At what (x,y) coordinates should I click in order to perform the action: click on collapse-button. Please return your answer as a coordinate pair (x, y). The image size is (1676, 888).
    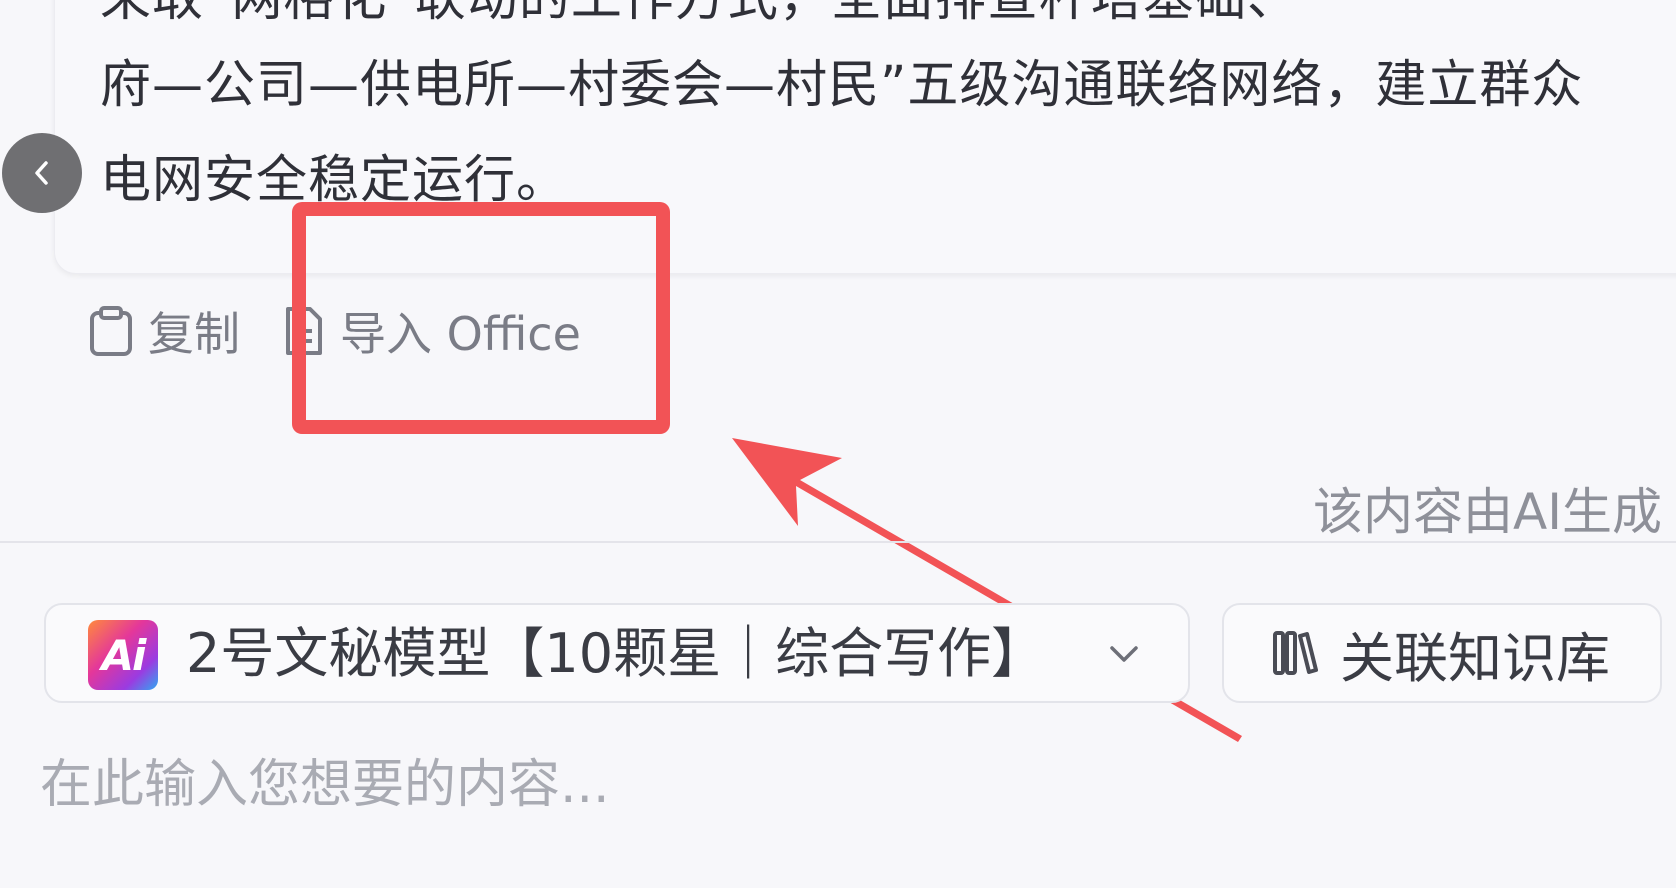
    Looking at the image, I should click on (42, 173).